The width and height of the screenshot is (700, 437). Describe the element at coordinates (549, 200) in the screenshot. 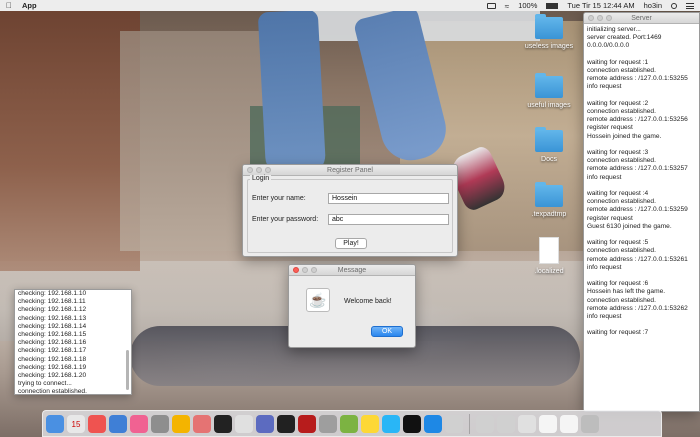

I see `desktop-folder-texpadtmp: .texpadtmp` at that location.